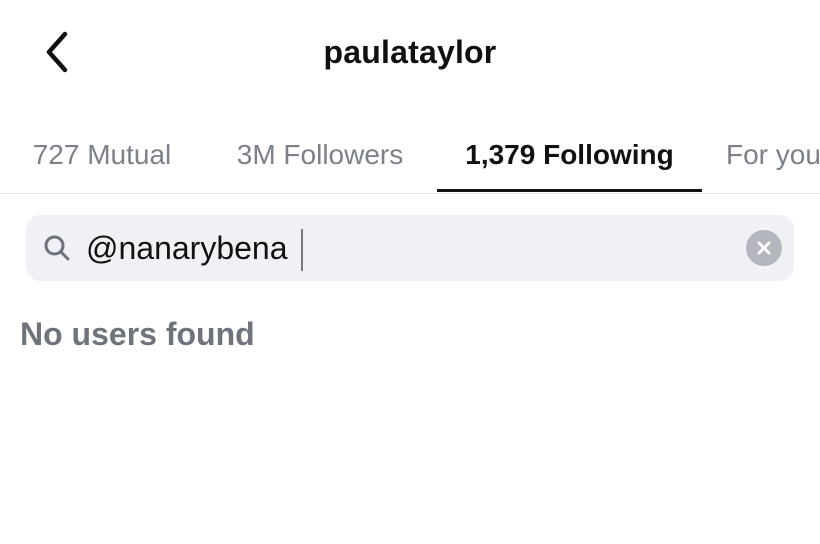 The image size is (820, 544). I want to click on page-title: paulataylor, so click(410, 52).